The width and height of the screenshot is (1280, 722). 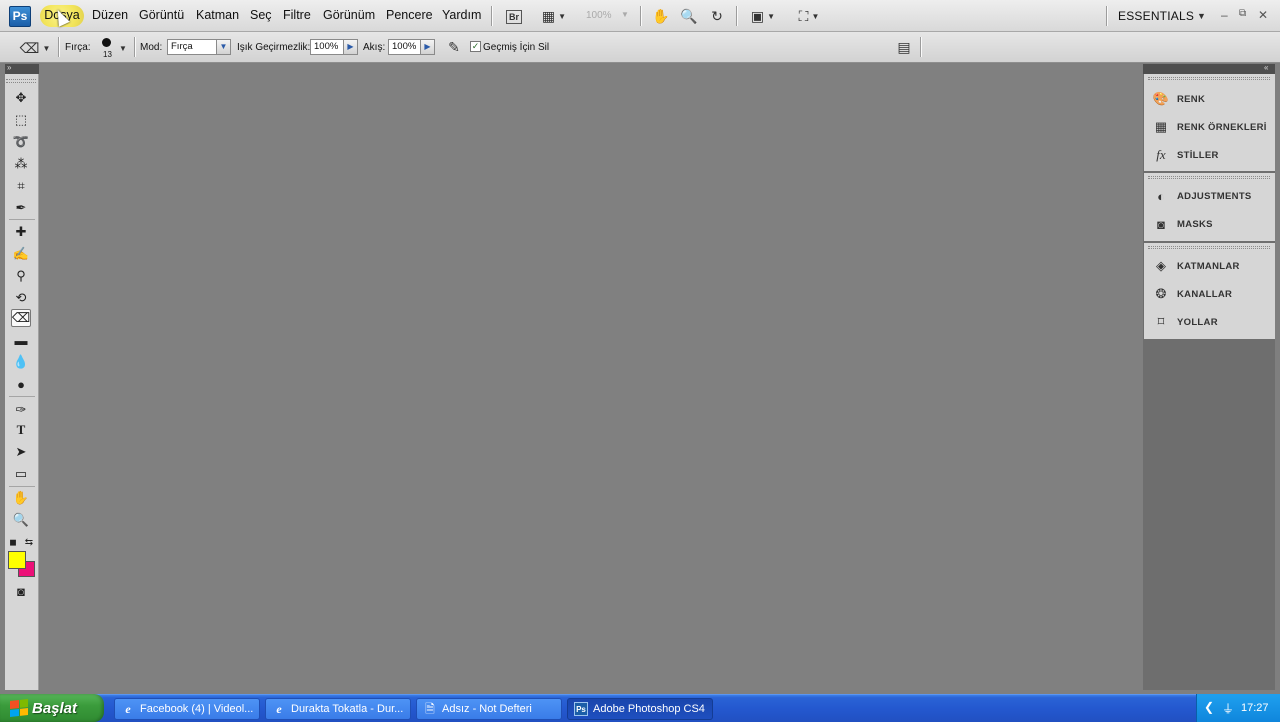 I want to click on panel-channels: ❂ KANALLAR, so click(x=1192, y=294).